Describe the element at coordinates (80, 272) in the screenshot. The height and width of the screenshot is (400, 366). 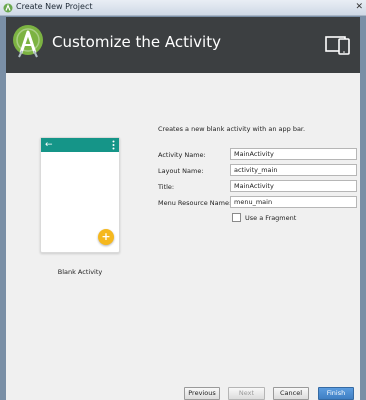
I see `template-name: Blank Activity` at that location.